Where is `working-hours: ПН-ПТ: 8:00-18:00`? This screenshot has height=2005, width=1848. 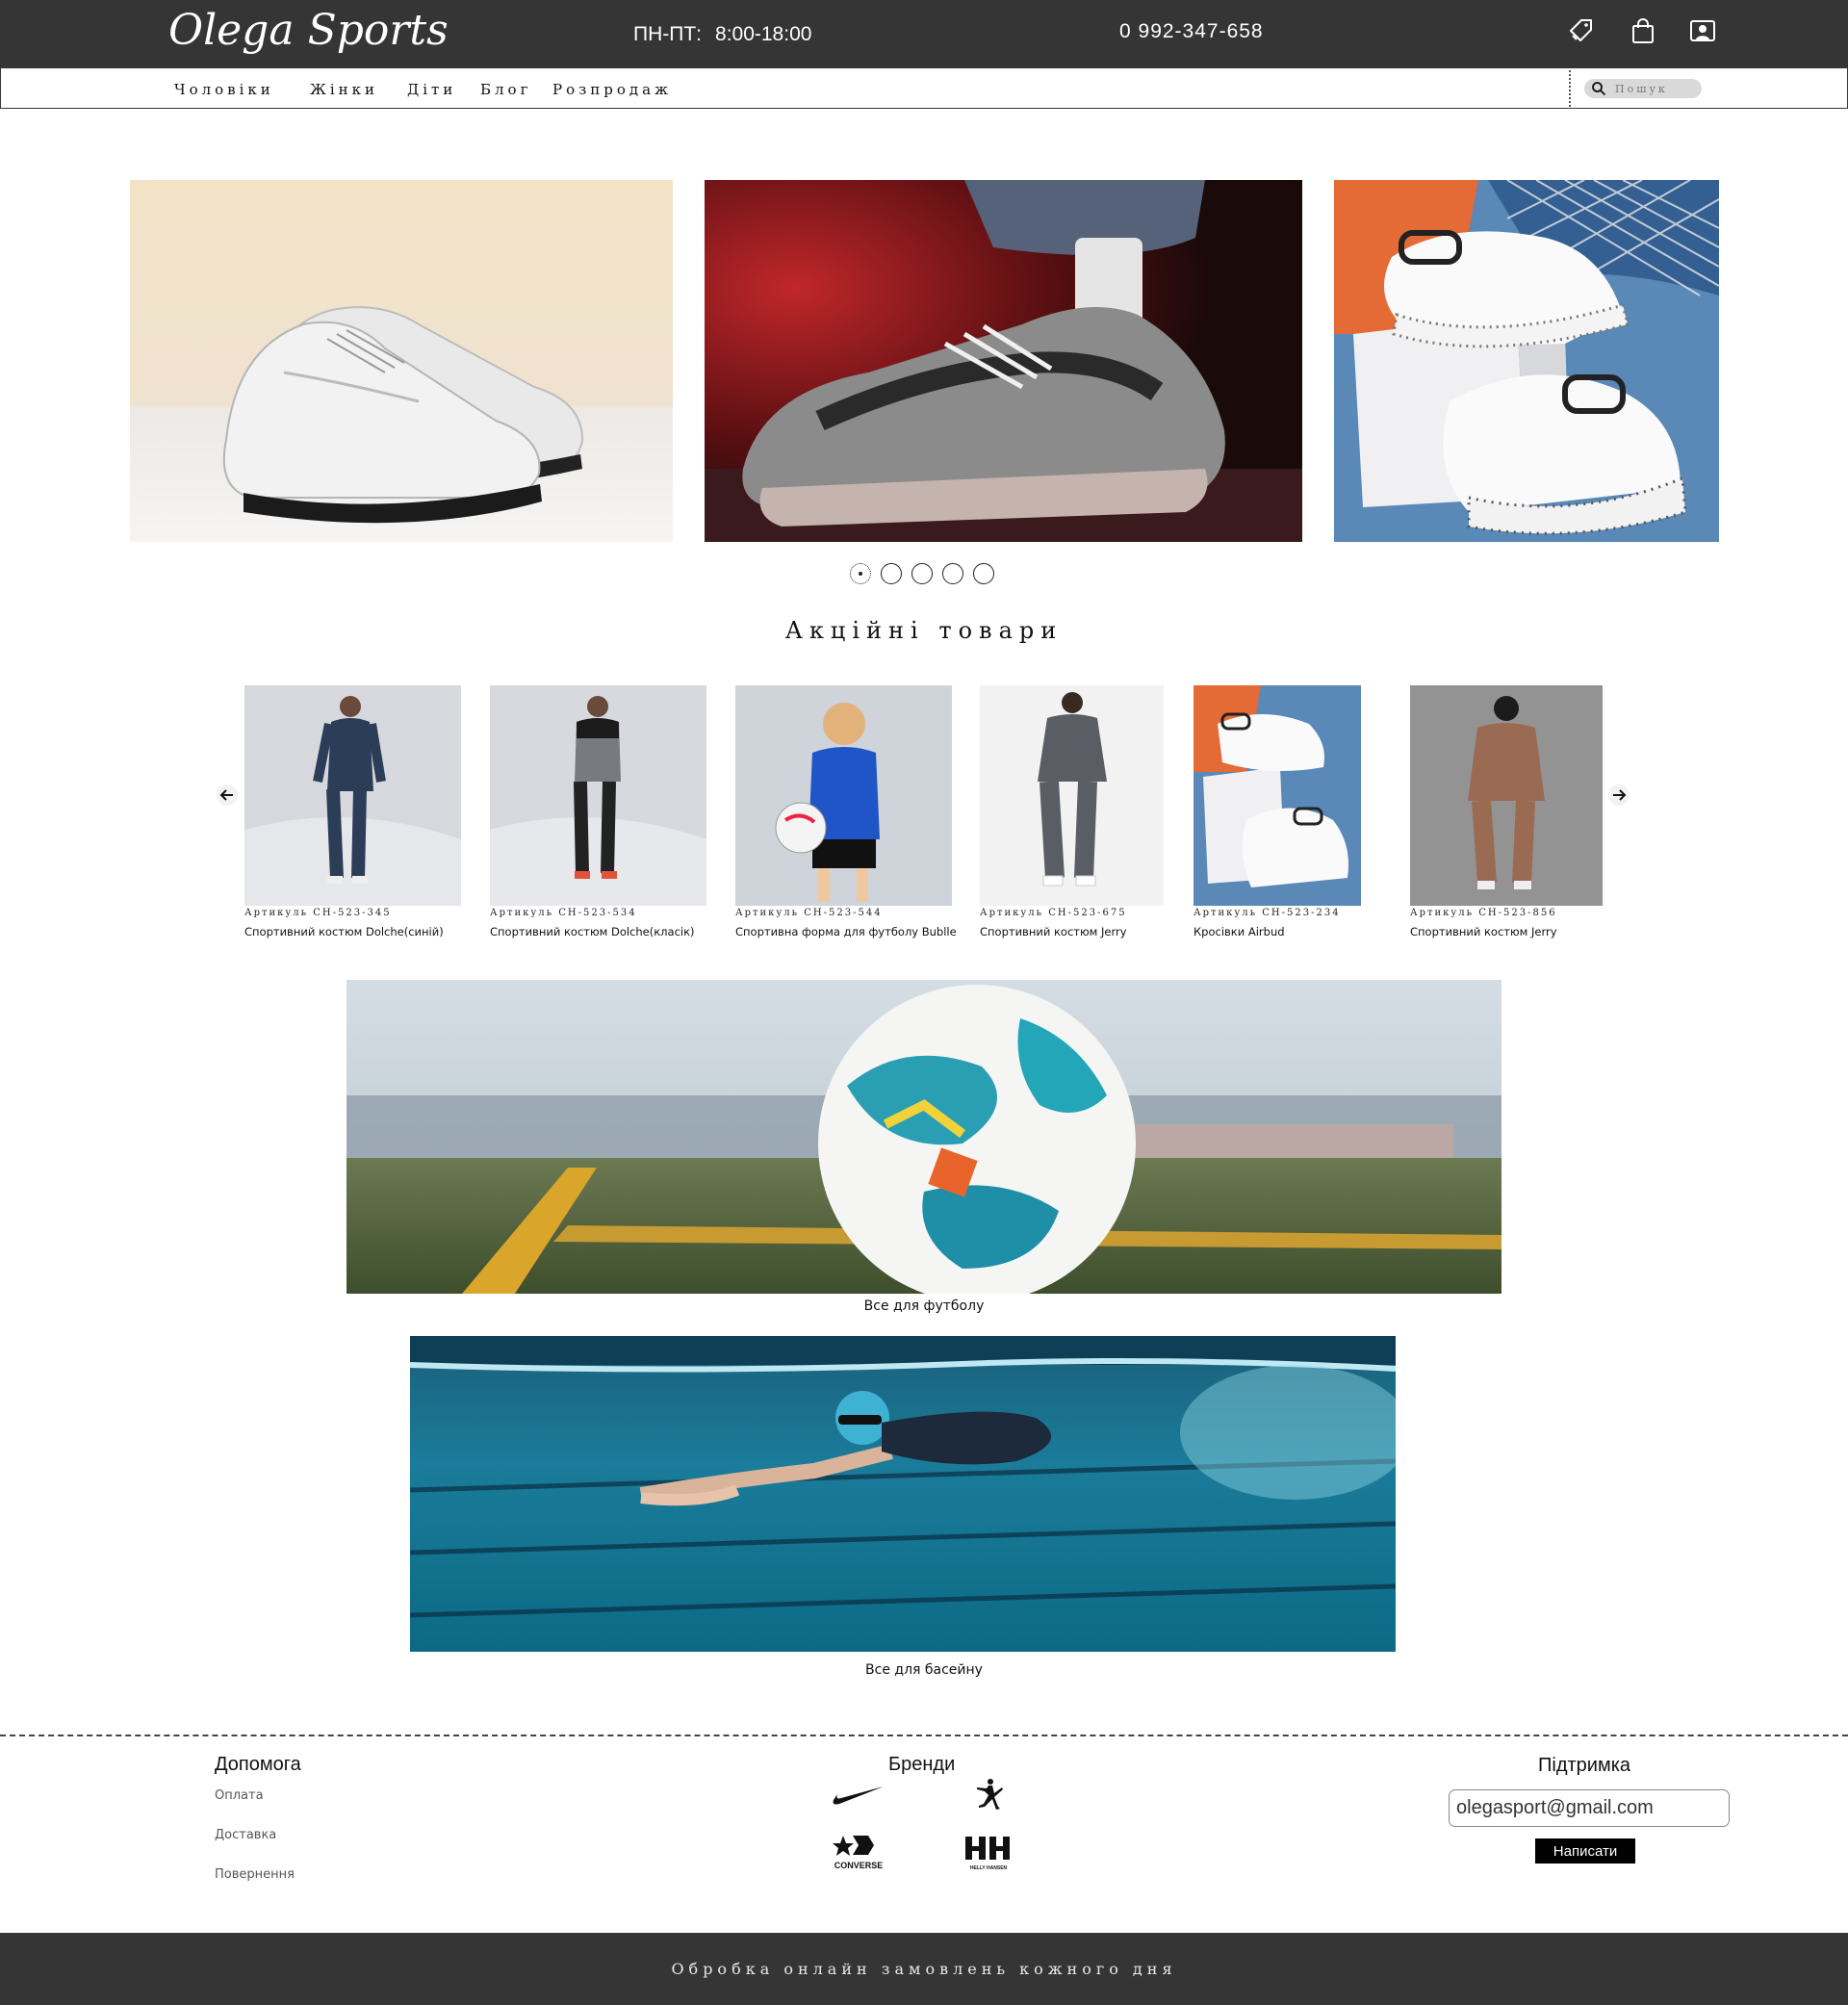 working-hours: ПН-ПТ: 8:00-18:00 is located at coordinates (722, 35).